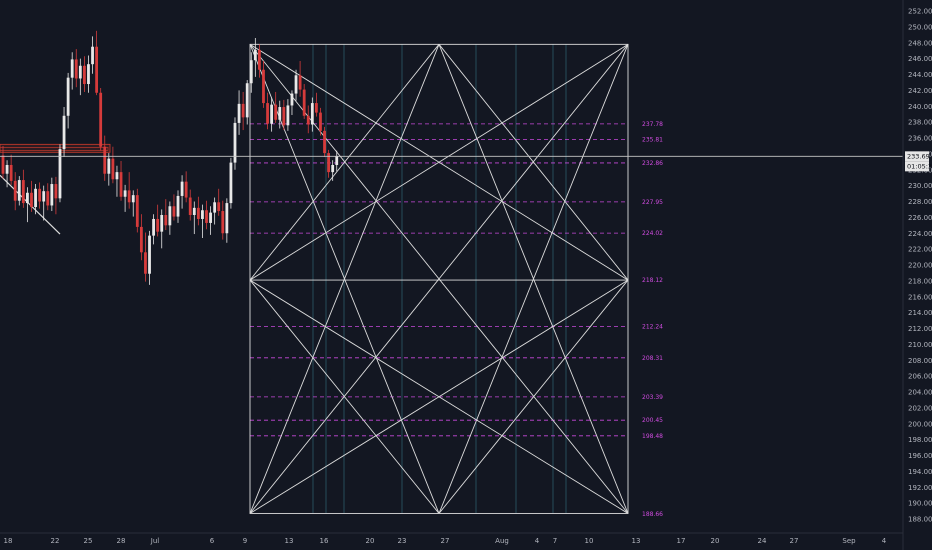  Describe the element at coordinates (920, 266) in the screenshot. I see `price-tick-label: 220.00` at that location.